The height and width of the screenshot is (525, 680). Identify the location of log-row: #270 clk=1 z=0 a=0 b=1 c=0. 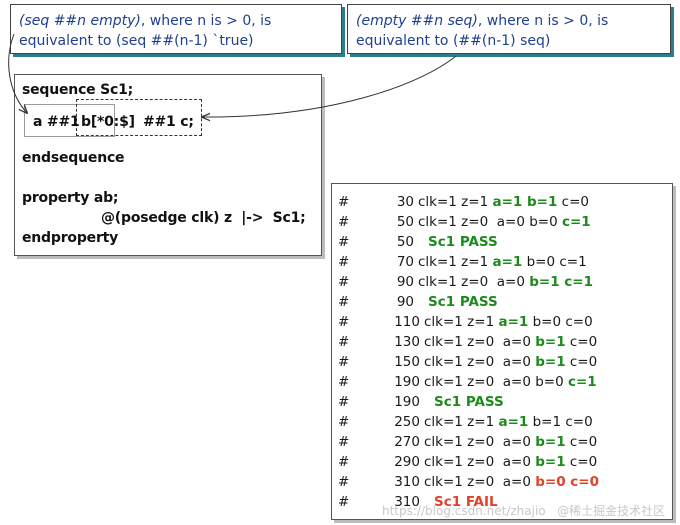
(502, 444).